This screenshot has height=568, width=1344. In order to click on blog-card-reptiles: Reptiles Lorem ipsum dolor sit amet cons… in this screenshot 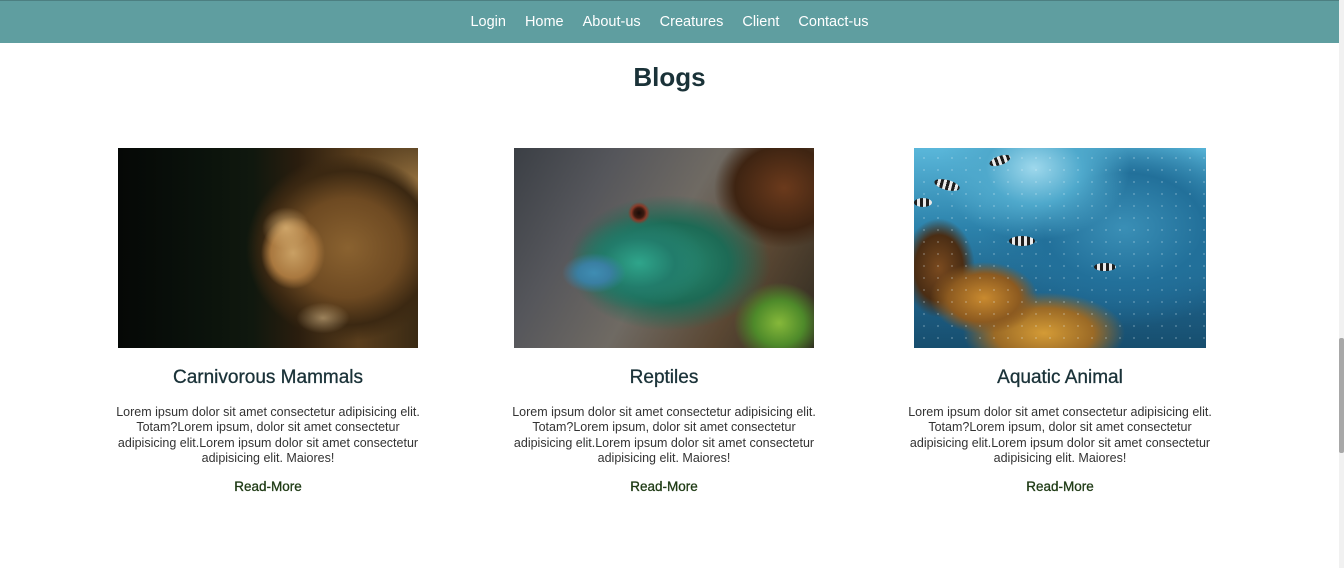, I will do `click(664, 321)`.